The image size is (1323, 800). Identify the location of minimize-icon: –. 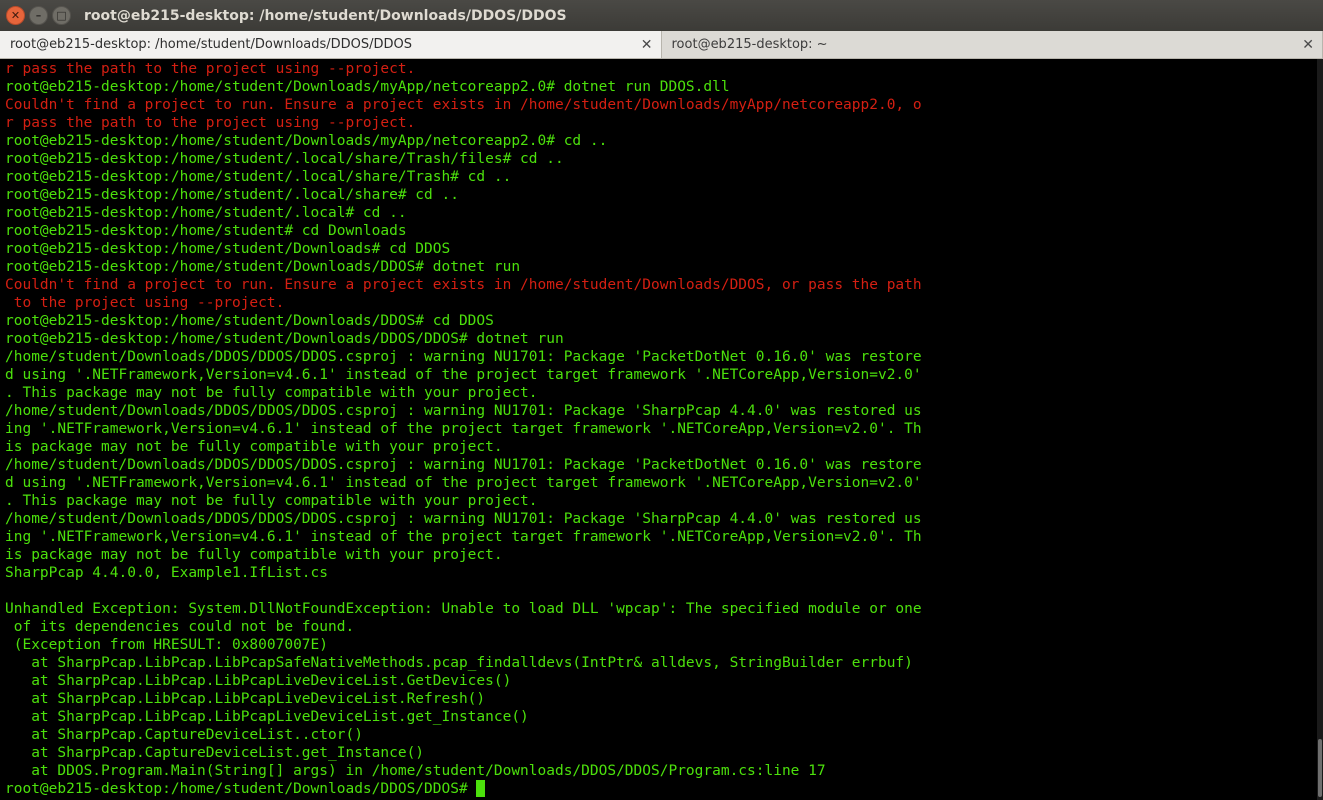
(38, 15).